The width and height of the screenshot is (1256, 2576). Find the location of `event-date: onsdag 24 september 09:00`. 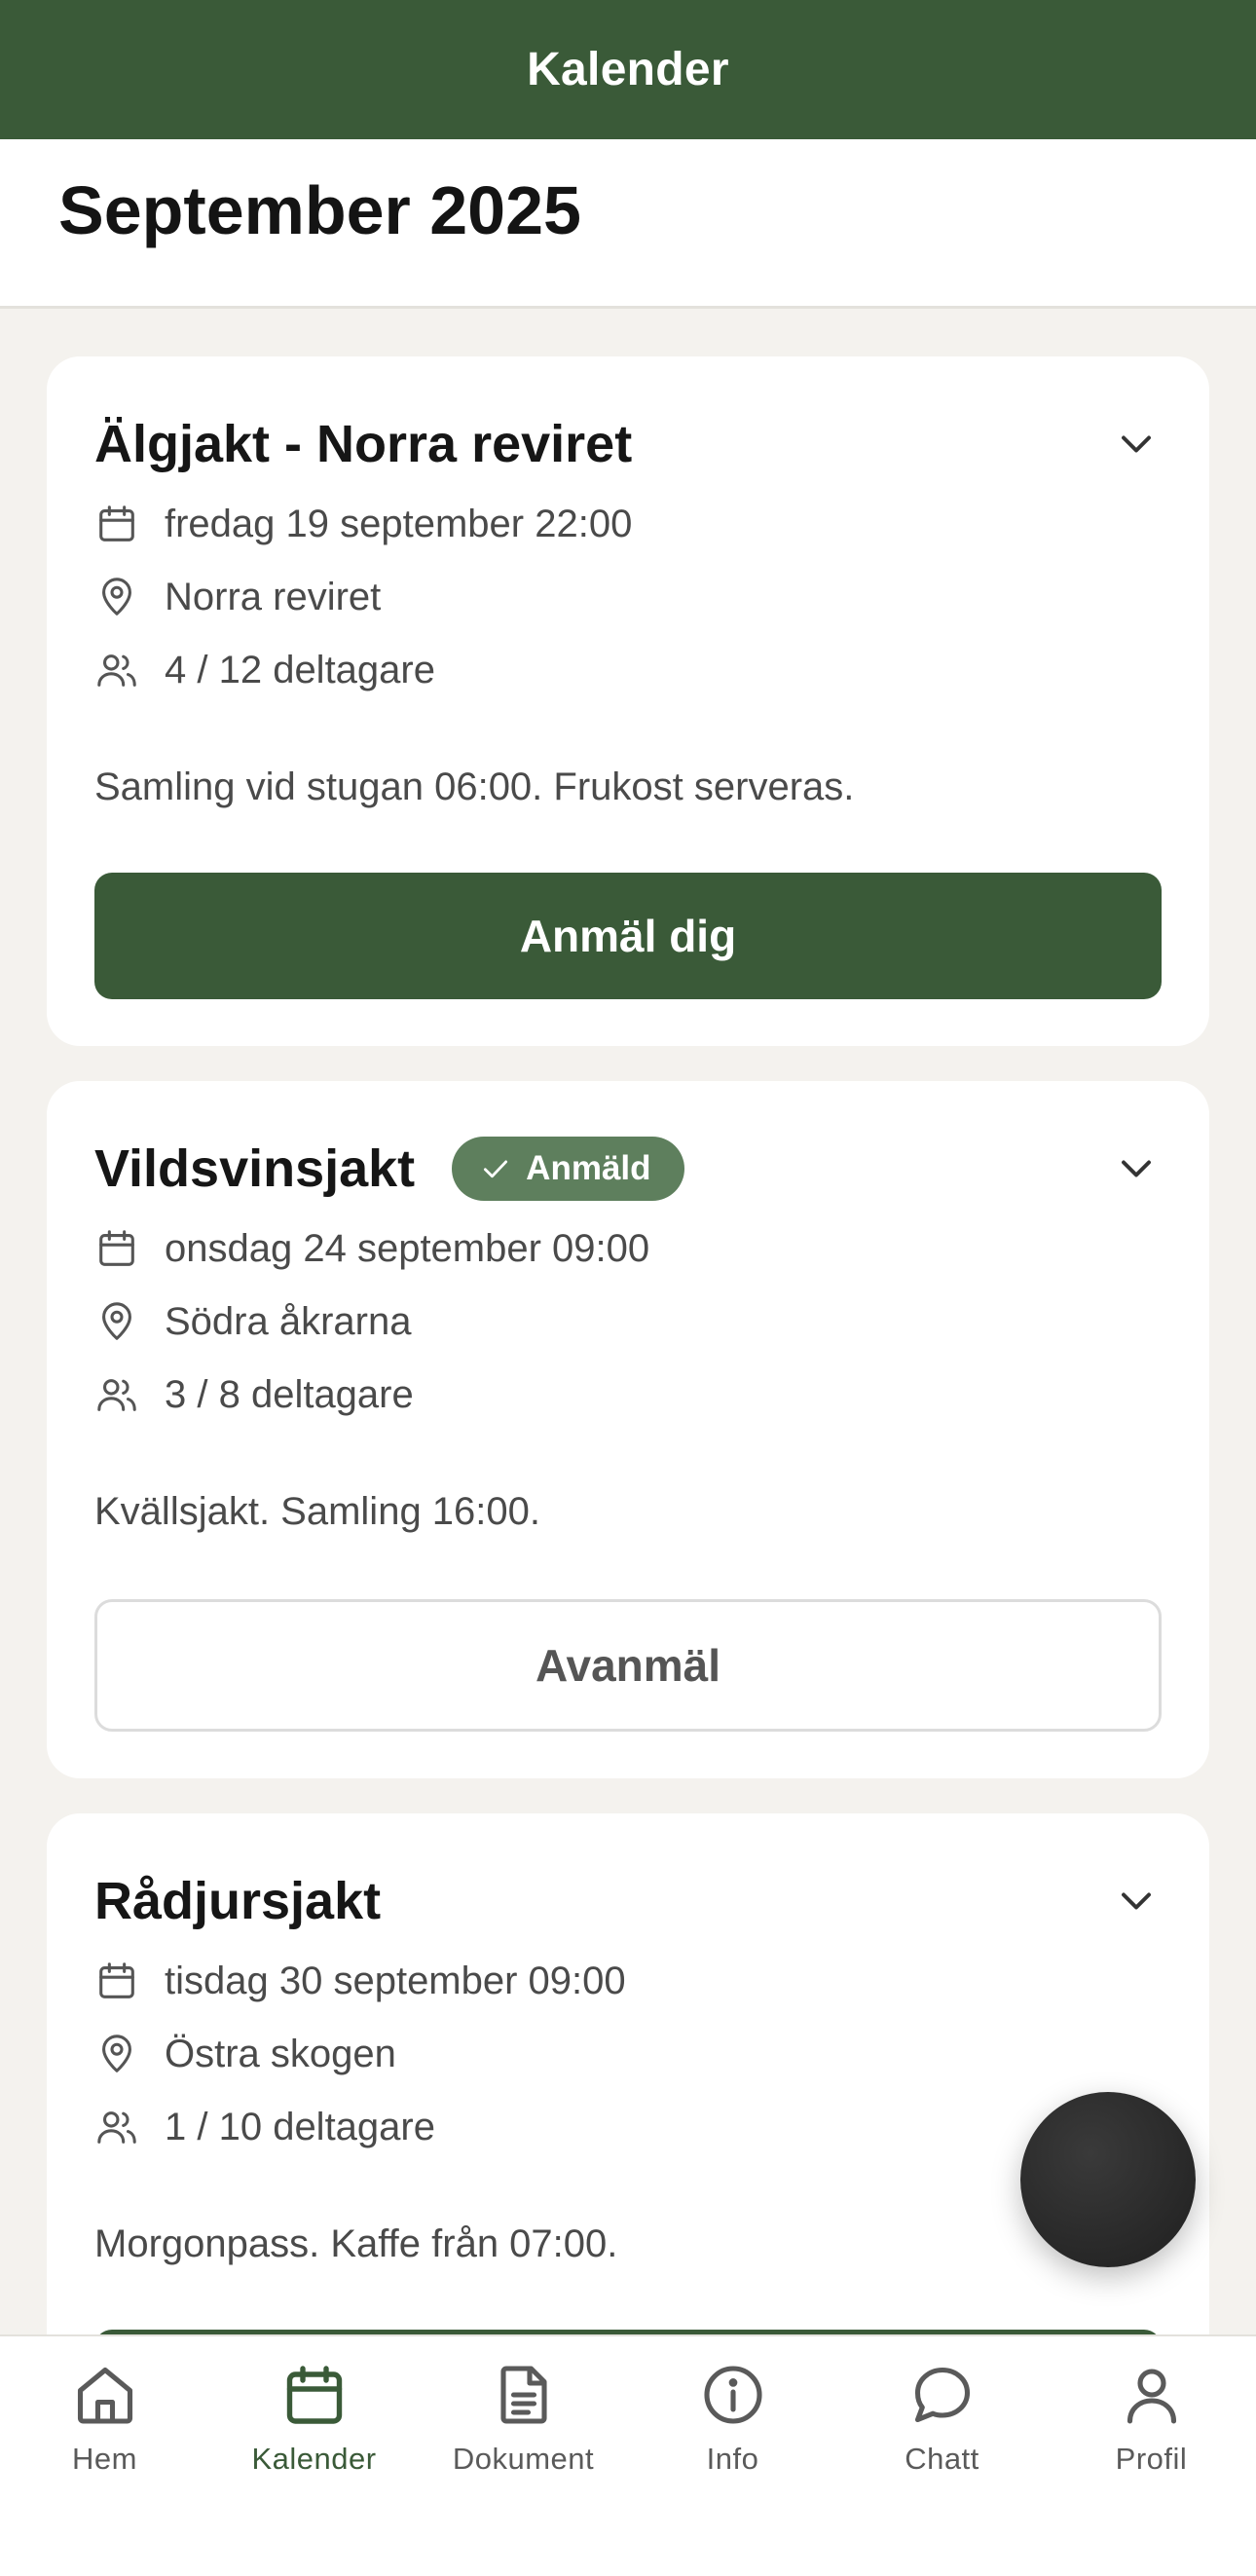

event-date: onsdag 24 september 09:00 is located at coordinates (408, 1248).